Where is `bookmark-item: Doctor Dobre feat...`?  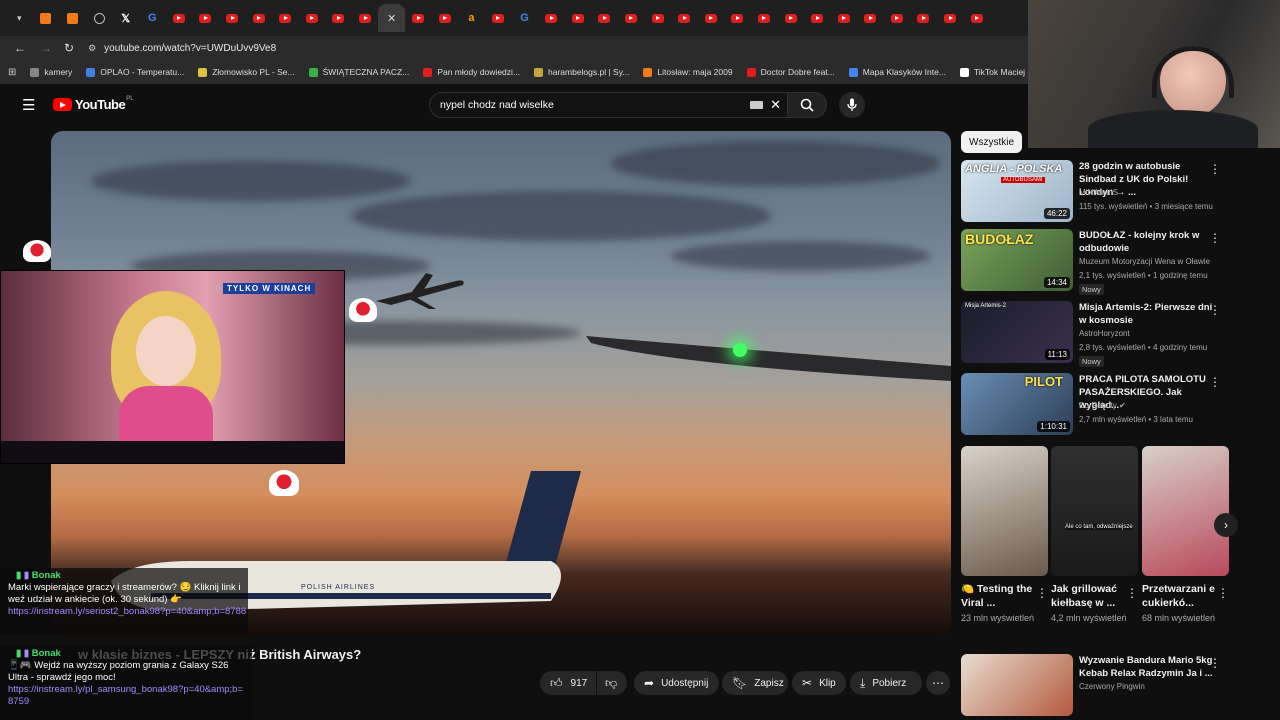 bookmark-item: Doctor Dobre feat... is located at coordinates (790, 72).